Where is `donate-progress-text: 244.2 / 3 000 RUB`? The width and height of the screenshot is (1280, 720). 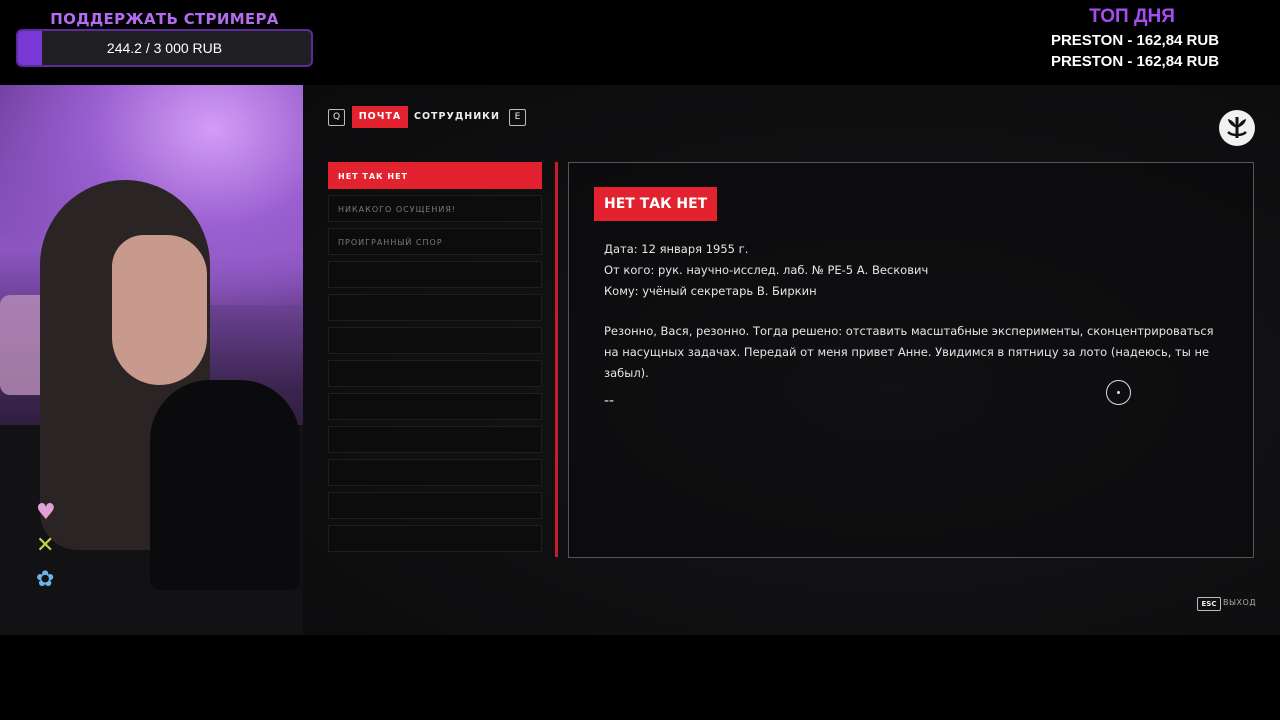 donate-progress-text: 244.2 / 3 000 RUB is located at coordinates (164, 48).